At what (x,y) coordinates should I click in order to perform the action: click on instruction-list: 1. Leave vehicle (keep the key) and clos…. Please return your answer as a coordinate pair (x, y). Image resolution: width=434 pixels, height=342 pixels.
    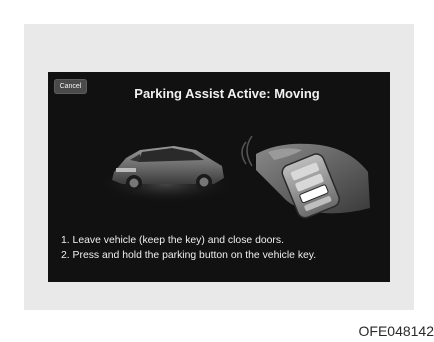
    Looking at the image, I should click on (223, 248).